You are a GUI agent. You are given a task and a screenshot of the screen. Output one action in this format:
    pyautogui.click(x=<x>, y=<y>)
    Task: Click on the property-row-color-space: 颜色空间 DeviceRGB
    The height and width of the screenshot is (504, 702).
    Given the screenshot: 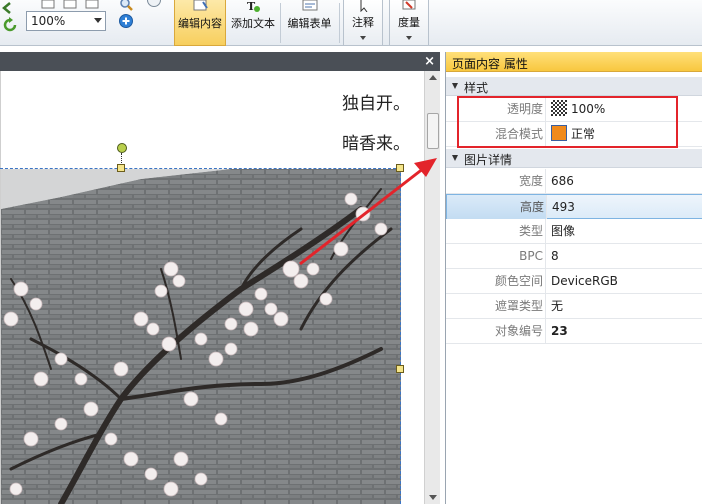 What is the action you would take?
    pyautogui.click(x=574, y=281)
    